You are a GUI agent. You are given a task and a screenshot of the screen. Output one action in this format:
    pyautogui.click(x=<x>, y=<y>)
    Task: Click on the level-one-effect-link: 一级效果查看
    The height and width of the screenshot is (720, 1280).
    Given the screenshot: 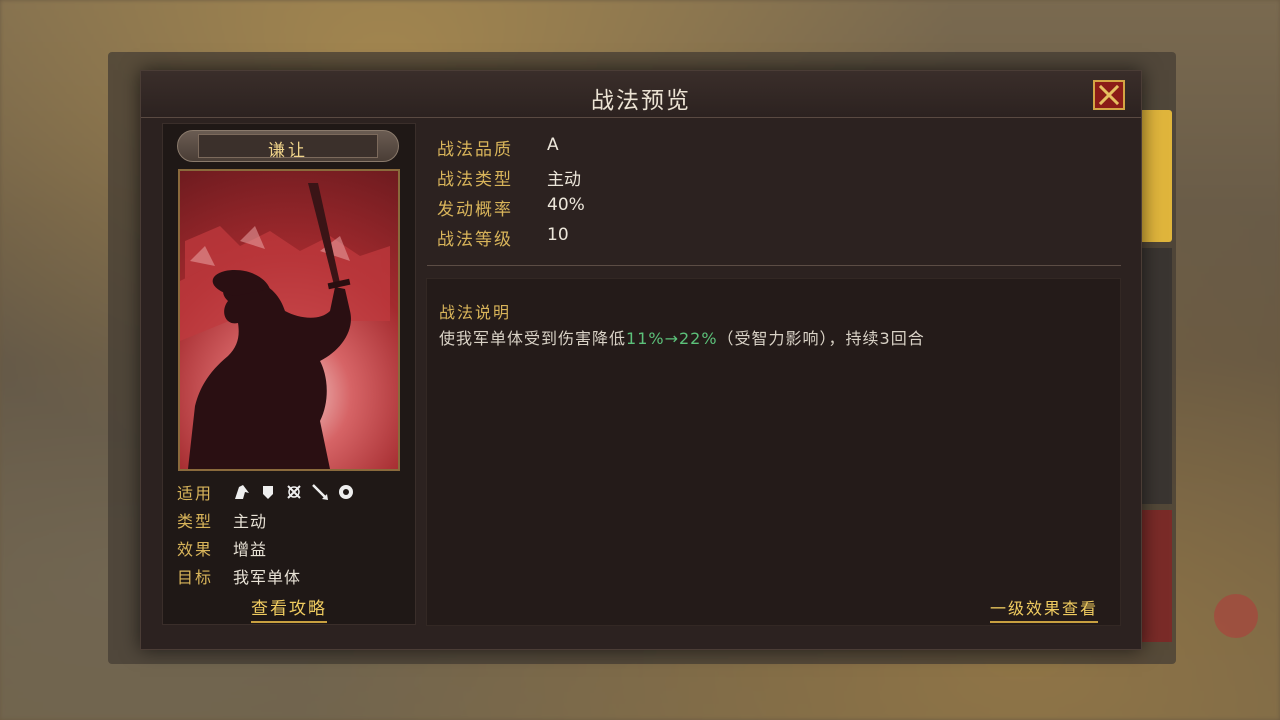 What is the action you would take?
    pyautogui.click(x=1043, y=609)
    